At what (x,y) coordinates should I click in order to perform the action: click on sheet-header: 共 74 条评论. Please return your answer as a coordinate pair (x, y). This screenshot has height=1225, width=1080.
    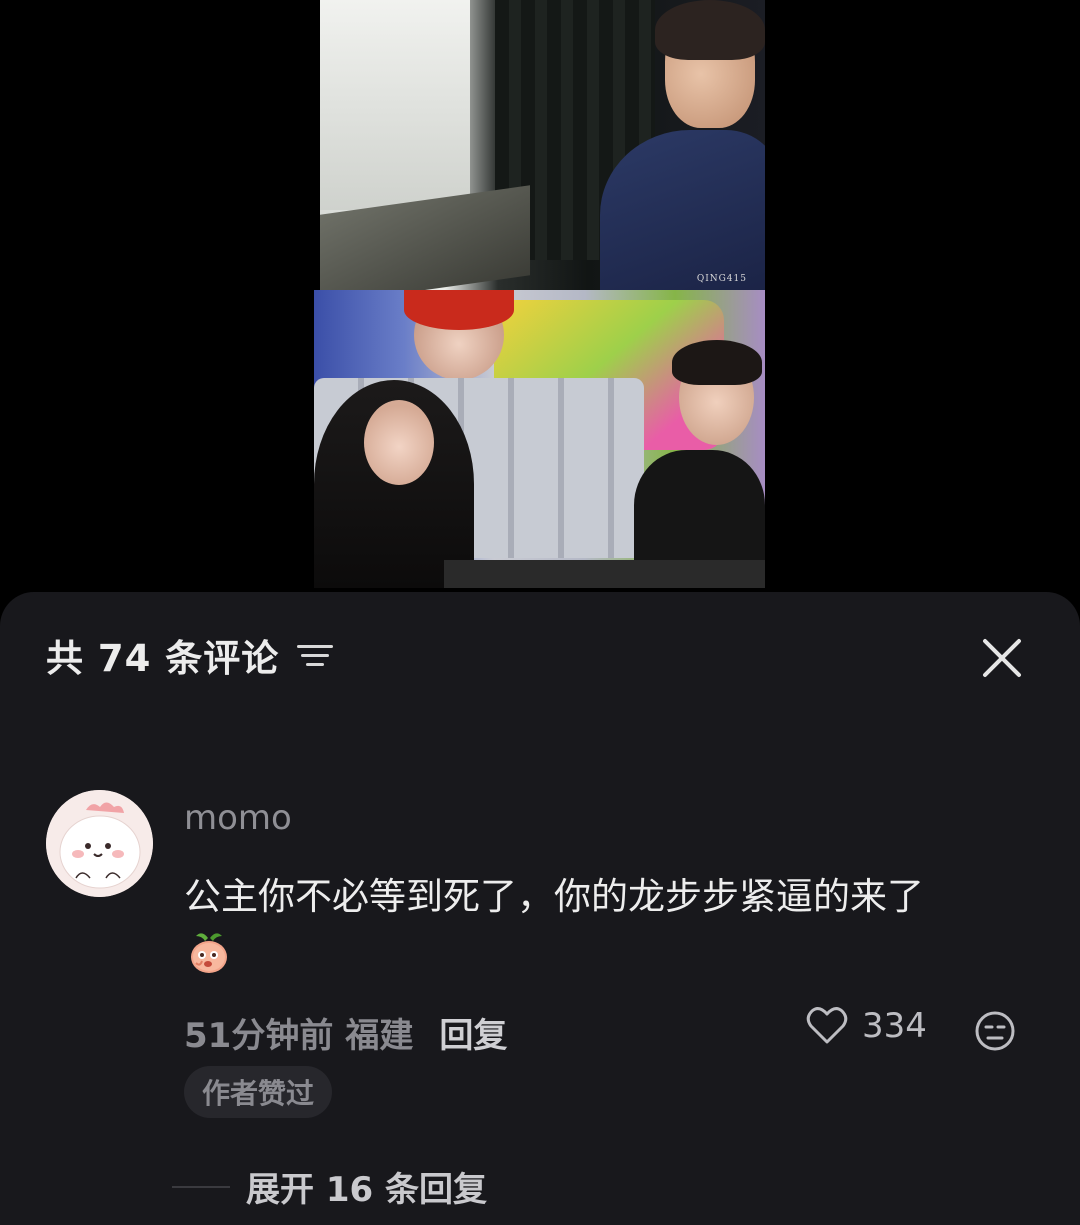
    Looking at the image, I should click on (190, 655).